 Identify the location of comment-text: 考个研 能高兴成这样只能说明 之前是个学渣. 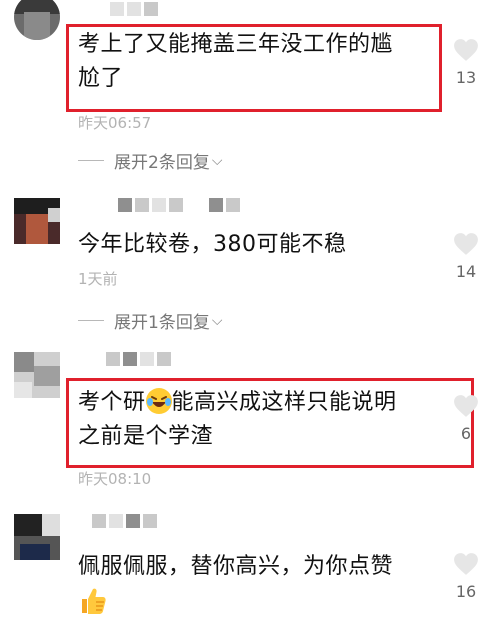
(237, 418).